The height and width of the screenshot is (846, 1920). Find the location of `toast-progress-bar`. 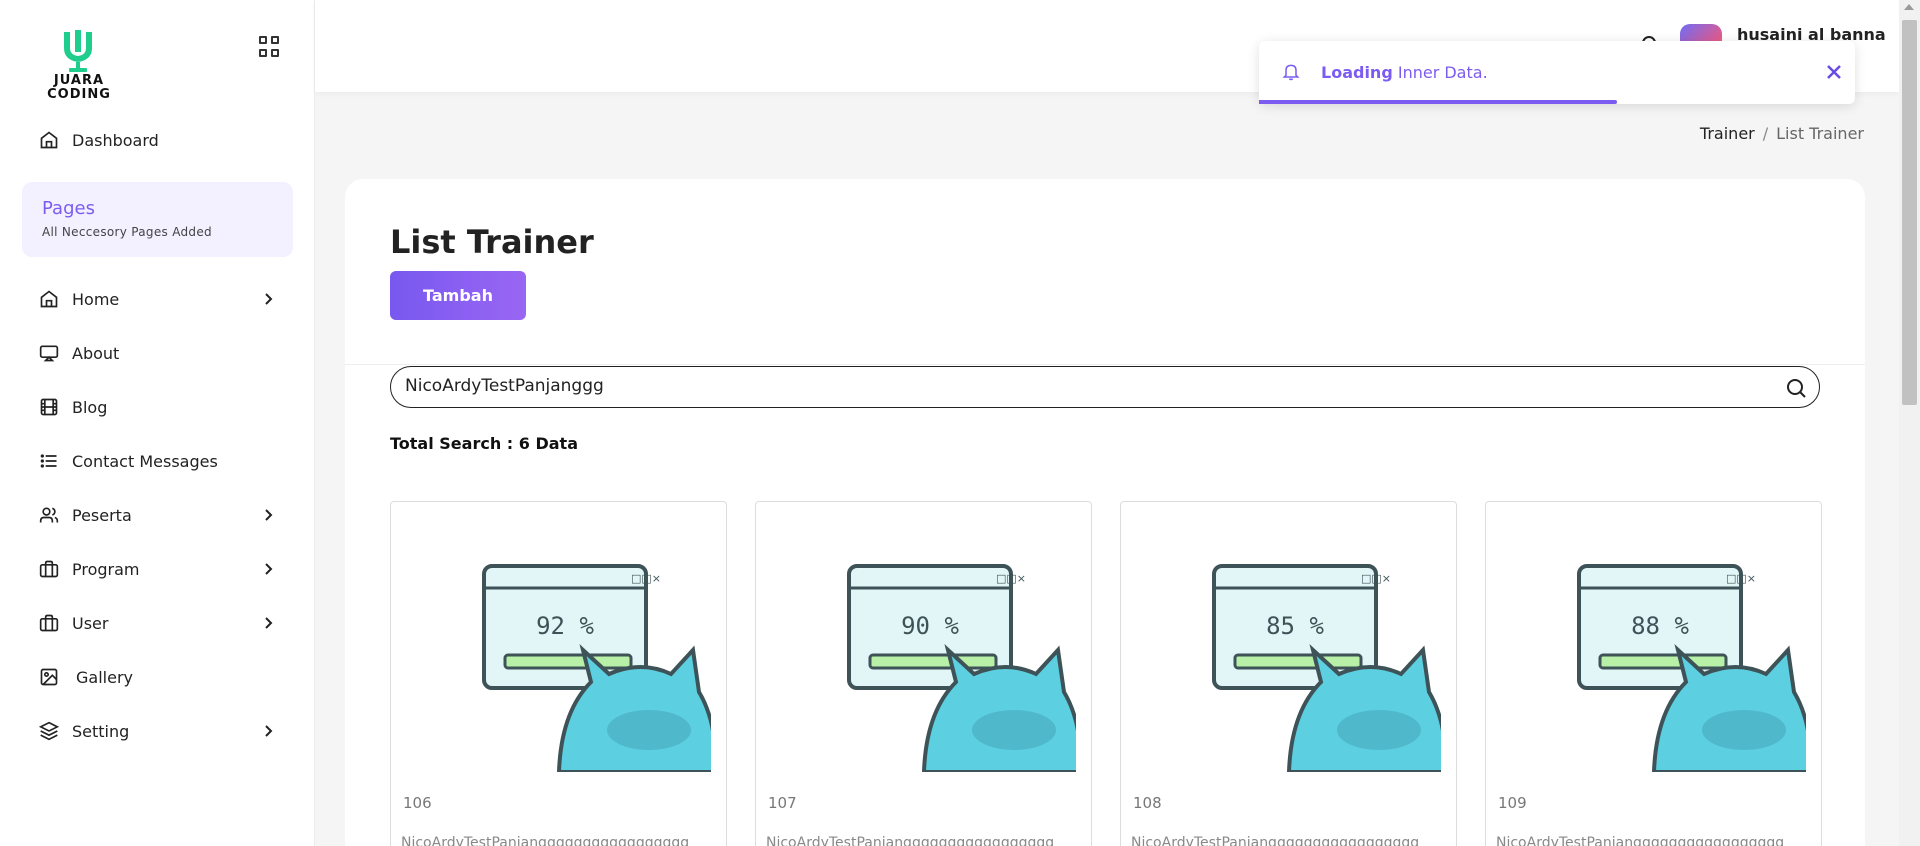

toast-progress-bar is located at coordinates (1438, 102).